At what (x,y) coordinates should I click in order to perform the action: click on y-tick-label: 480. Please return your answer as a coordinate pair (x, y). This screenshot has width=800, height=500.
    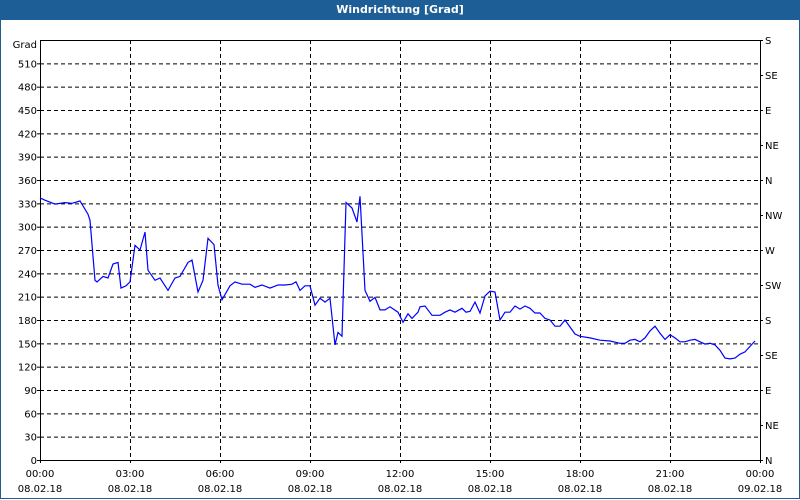
    Looking at the image, I should click on (27, 88).